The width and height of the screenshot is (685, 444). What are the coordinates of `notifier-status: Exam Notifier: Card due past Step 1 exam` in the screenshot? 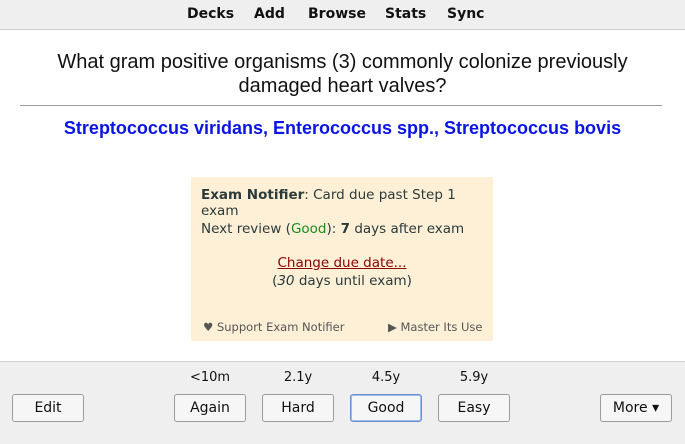 It's located at (347, 203).